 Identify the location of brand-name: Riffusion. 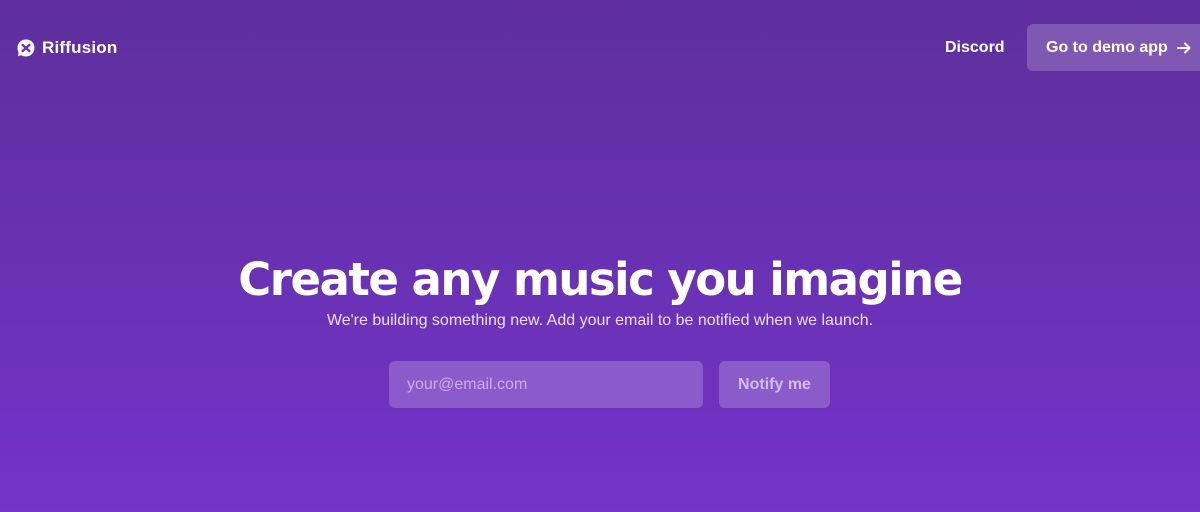
(80, 47).